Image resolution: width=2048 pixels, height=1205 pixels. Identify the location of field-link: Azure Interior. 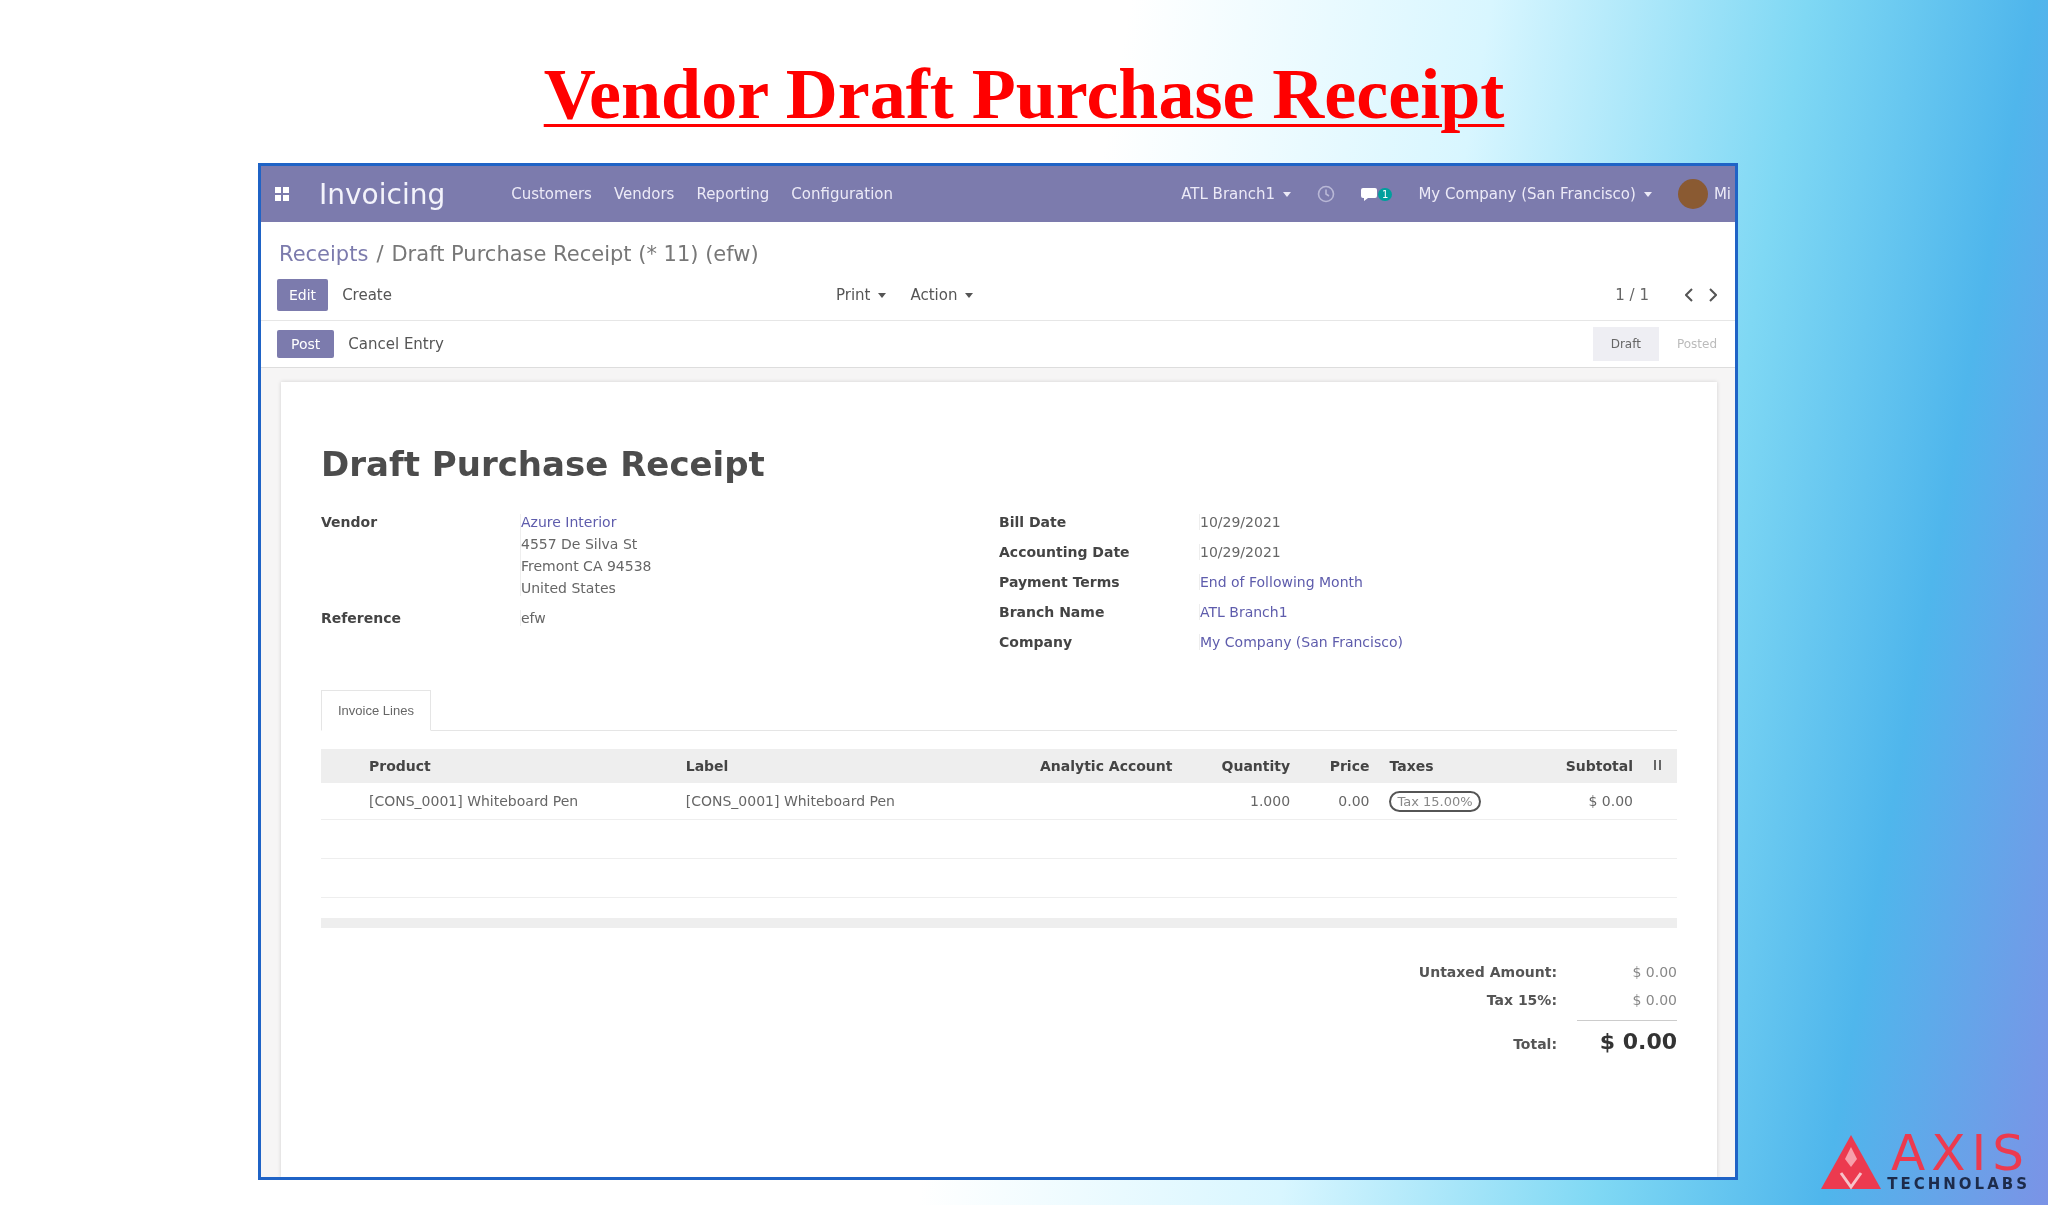
(760, 522).